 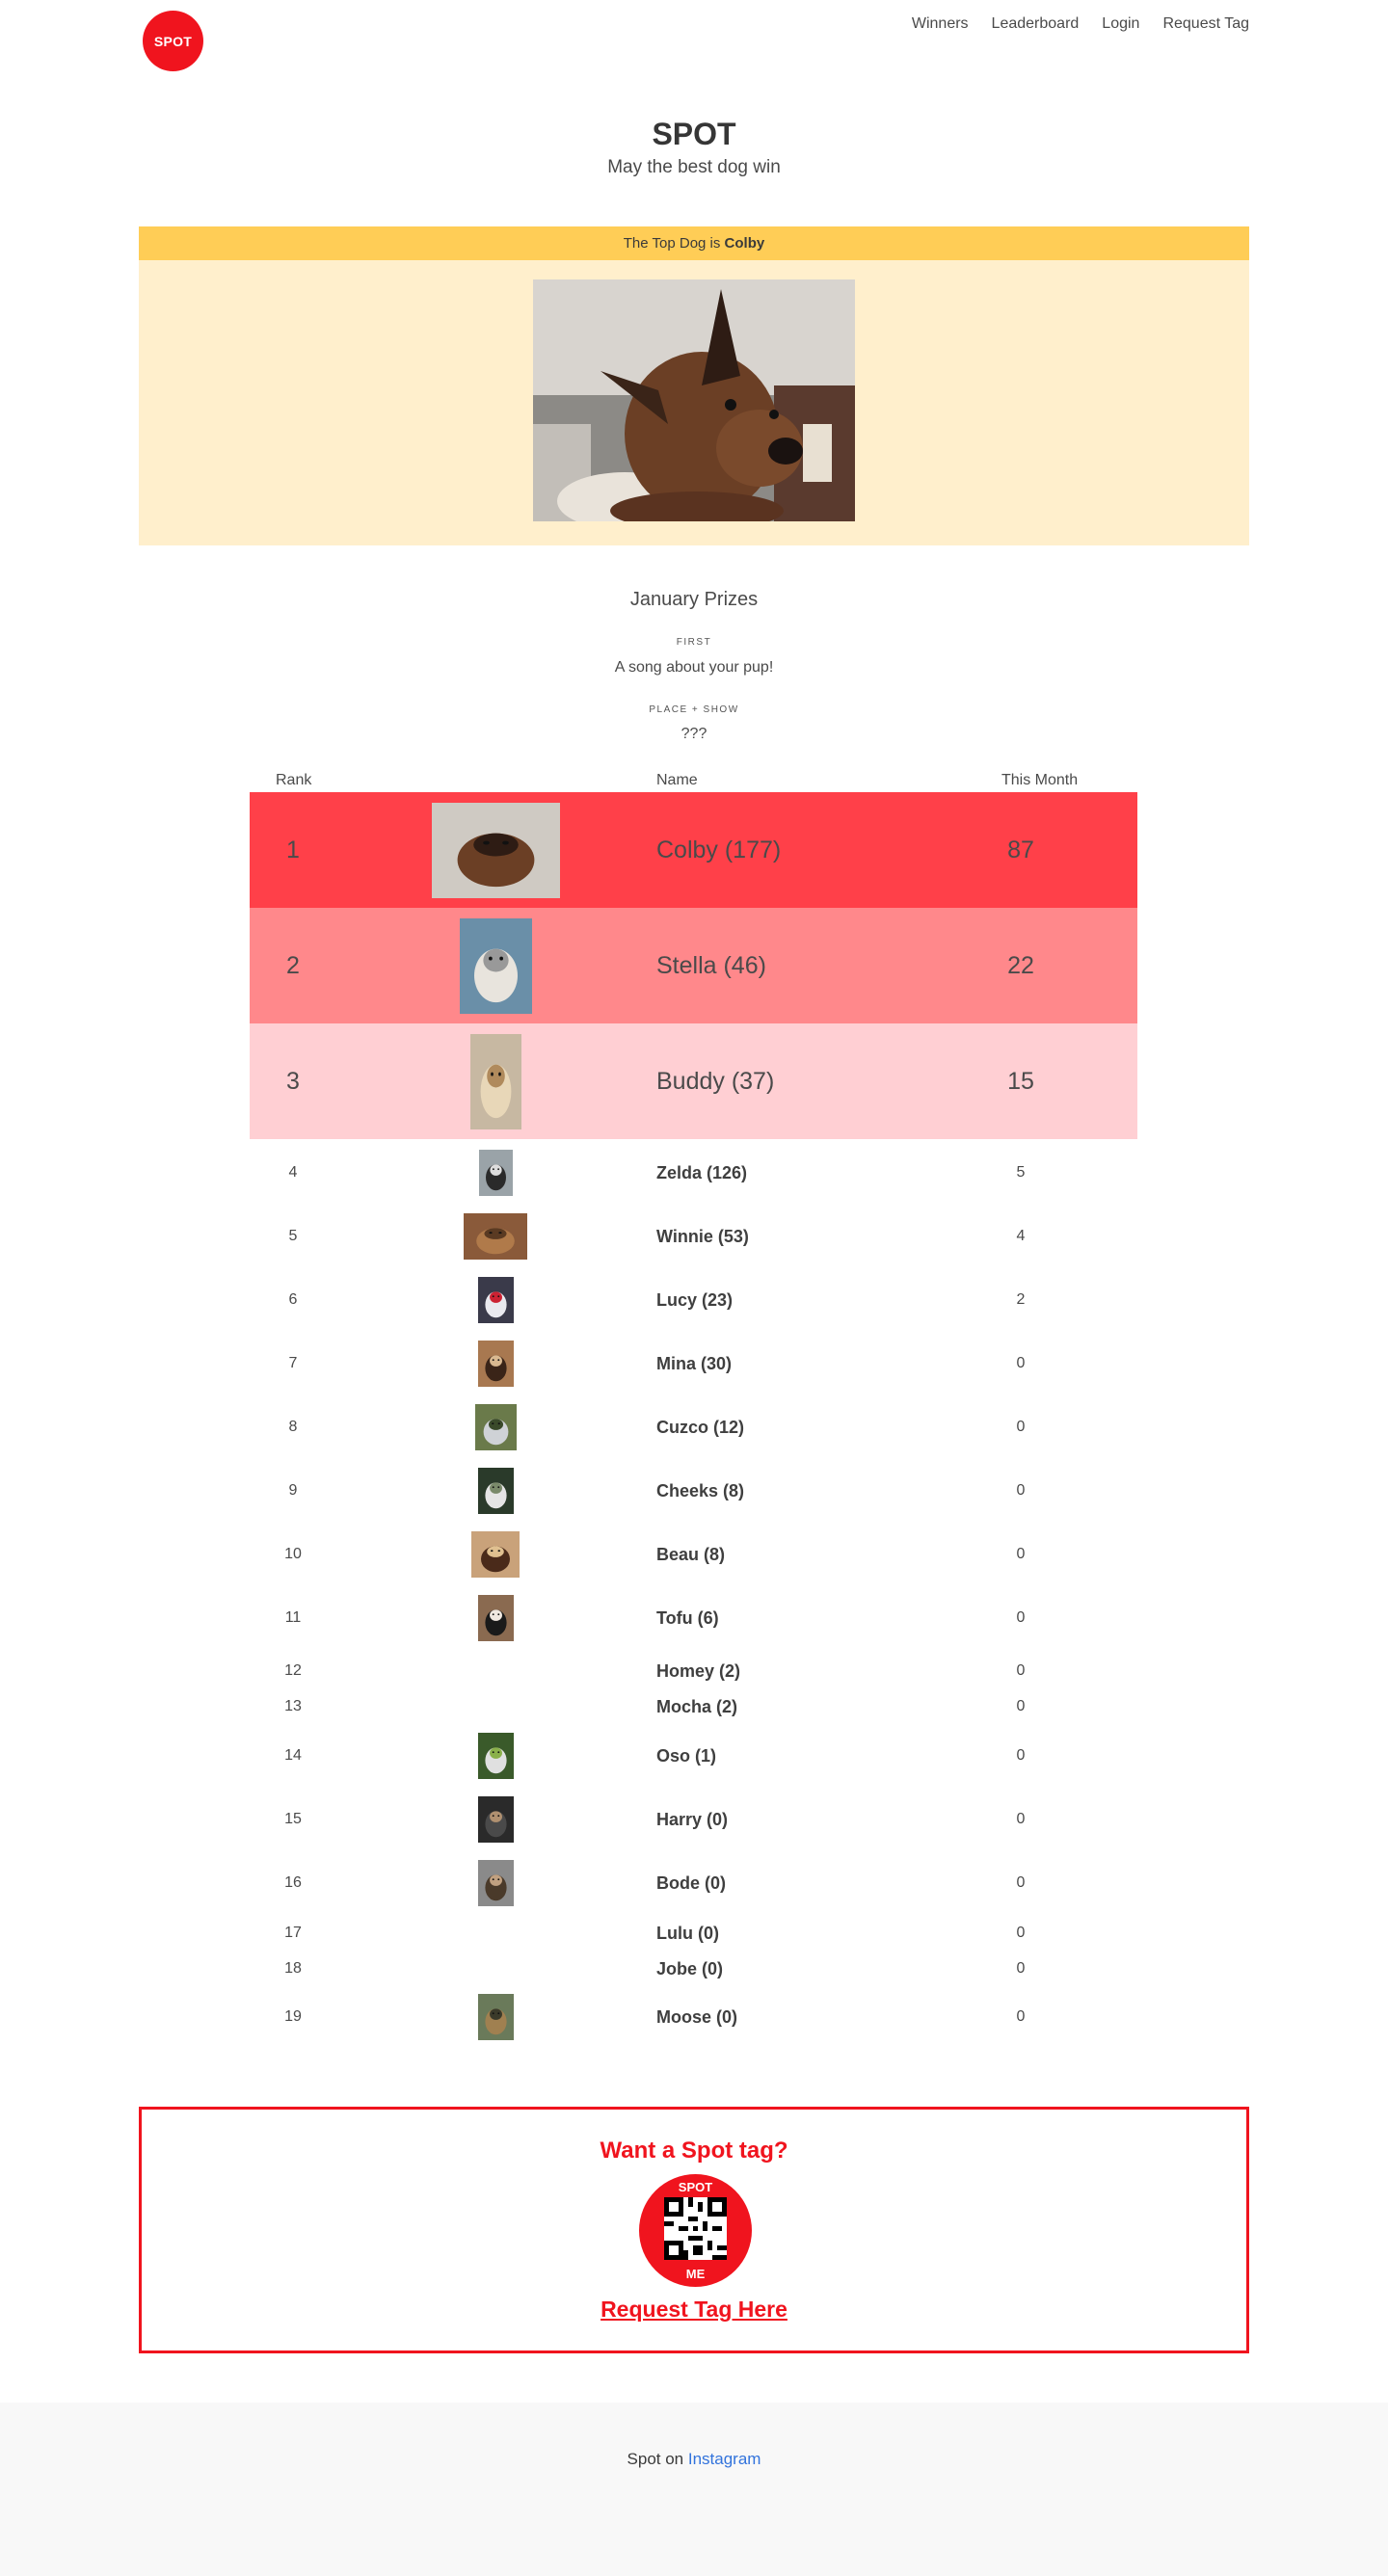 What do you see at coordinates (293, 1617) in the screenshot?
I see `row-rank: 11` at bounding box center [293, 1617].